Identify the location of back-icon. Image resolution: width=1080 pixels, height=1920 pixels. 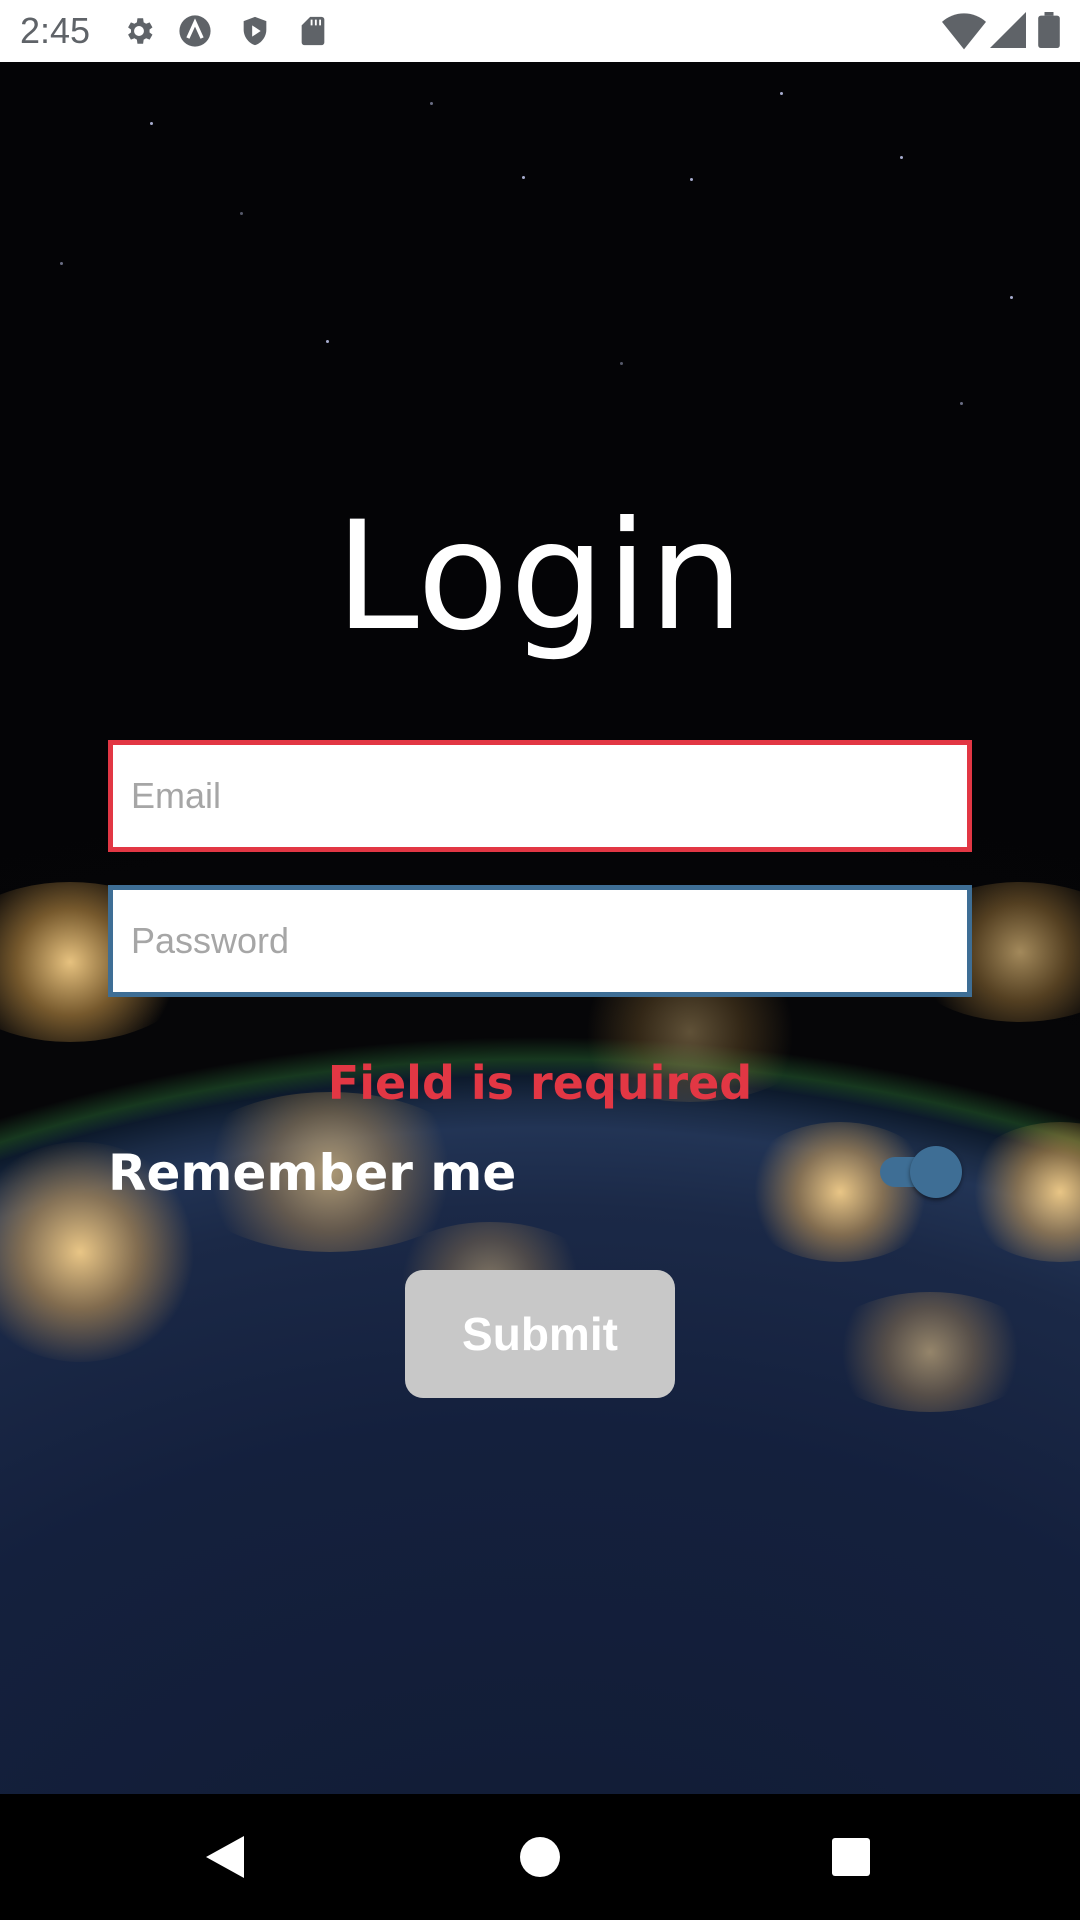
(226, 1857).